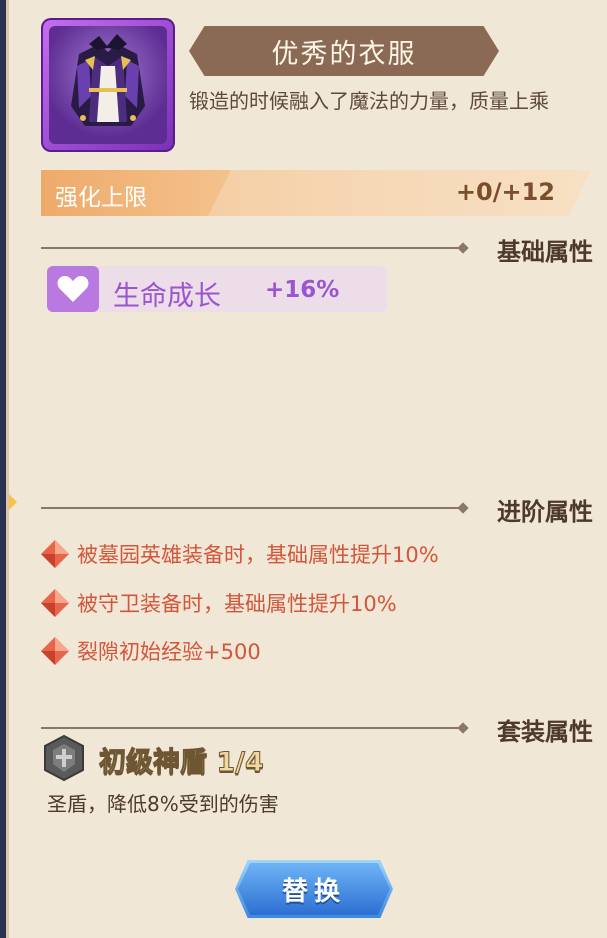  Describe the element at coordinates (369, 101) in the screenshot. I see `item-description: 锻造的时候融入了魔法的力量，质量上乘` at that location.